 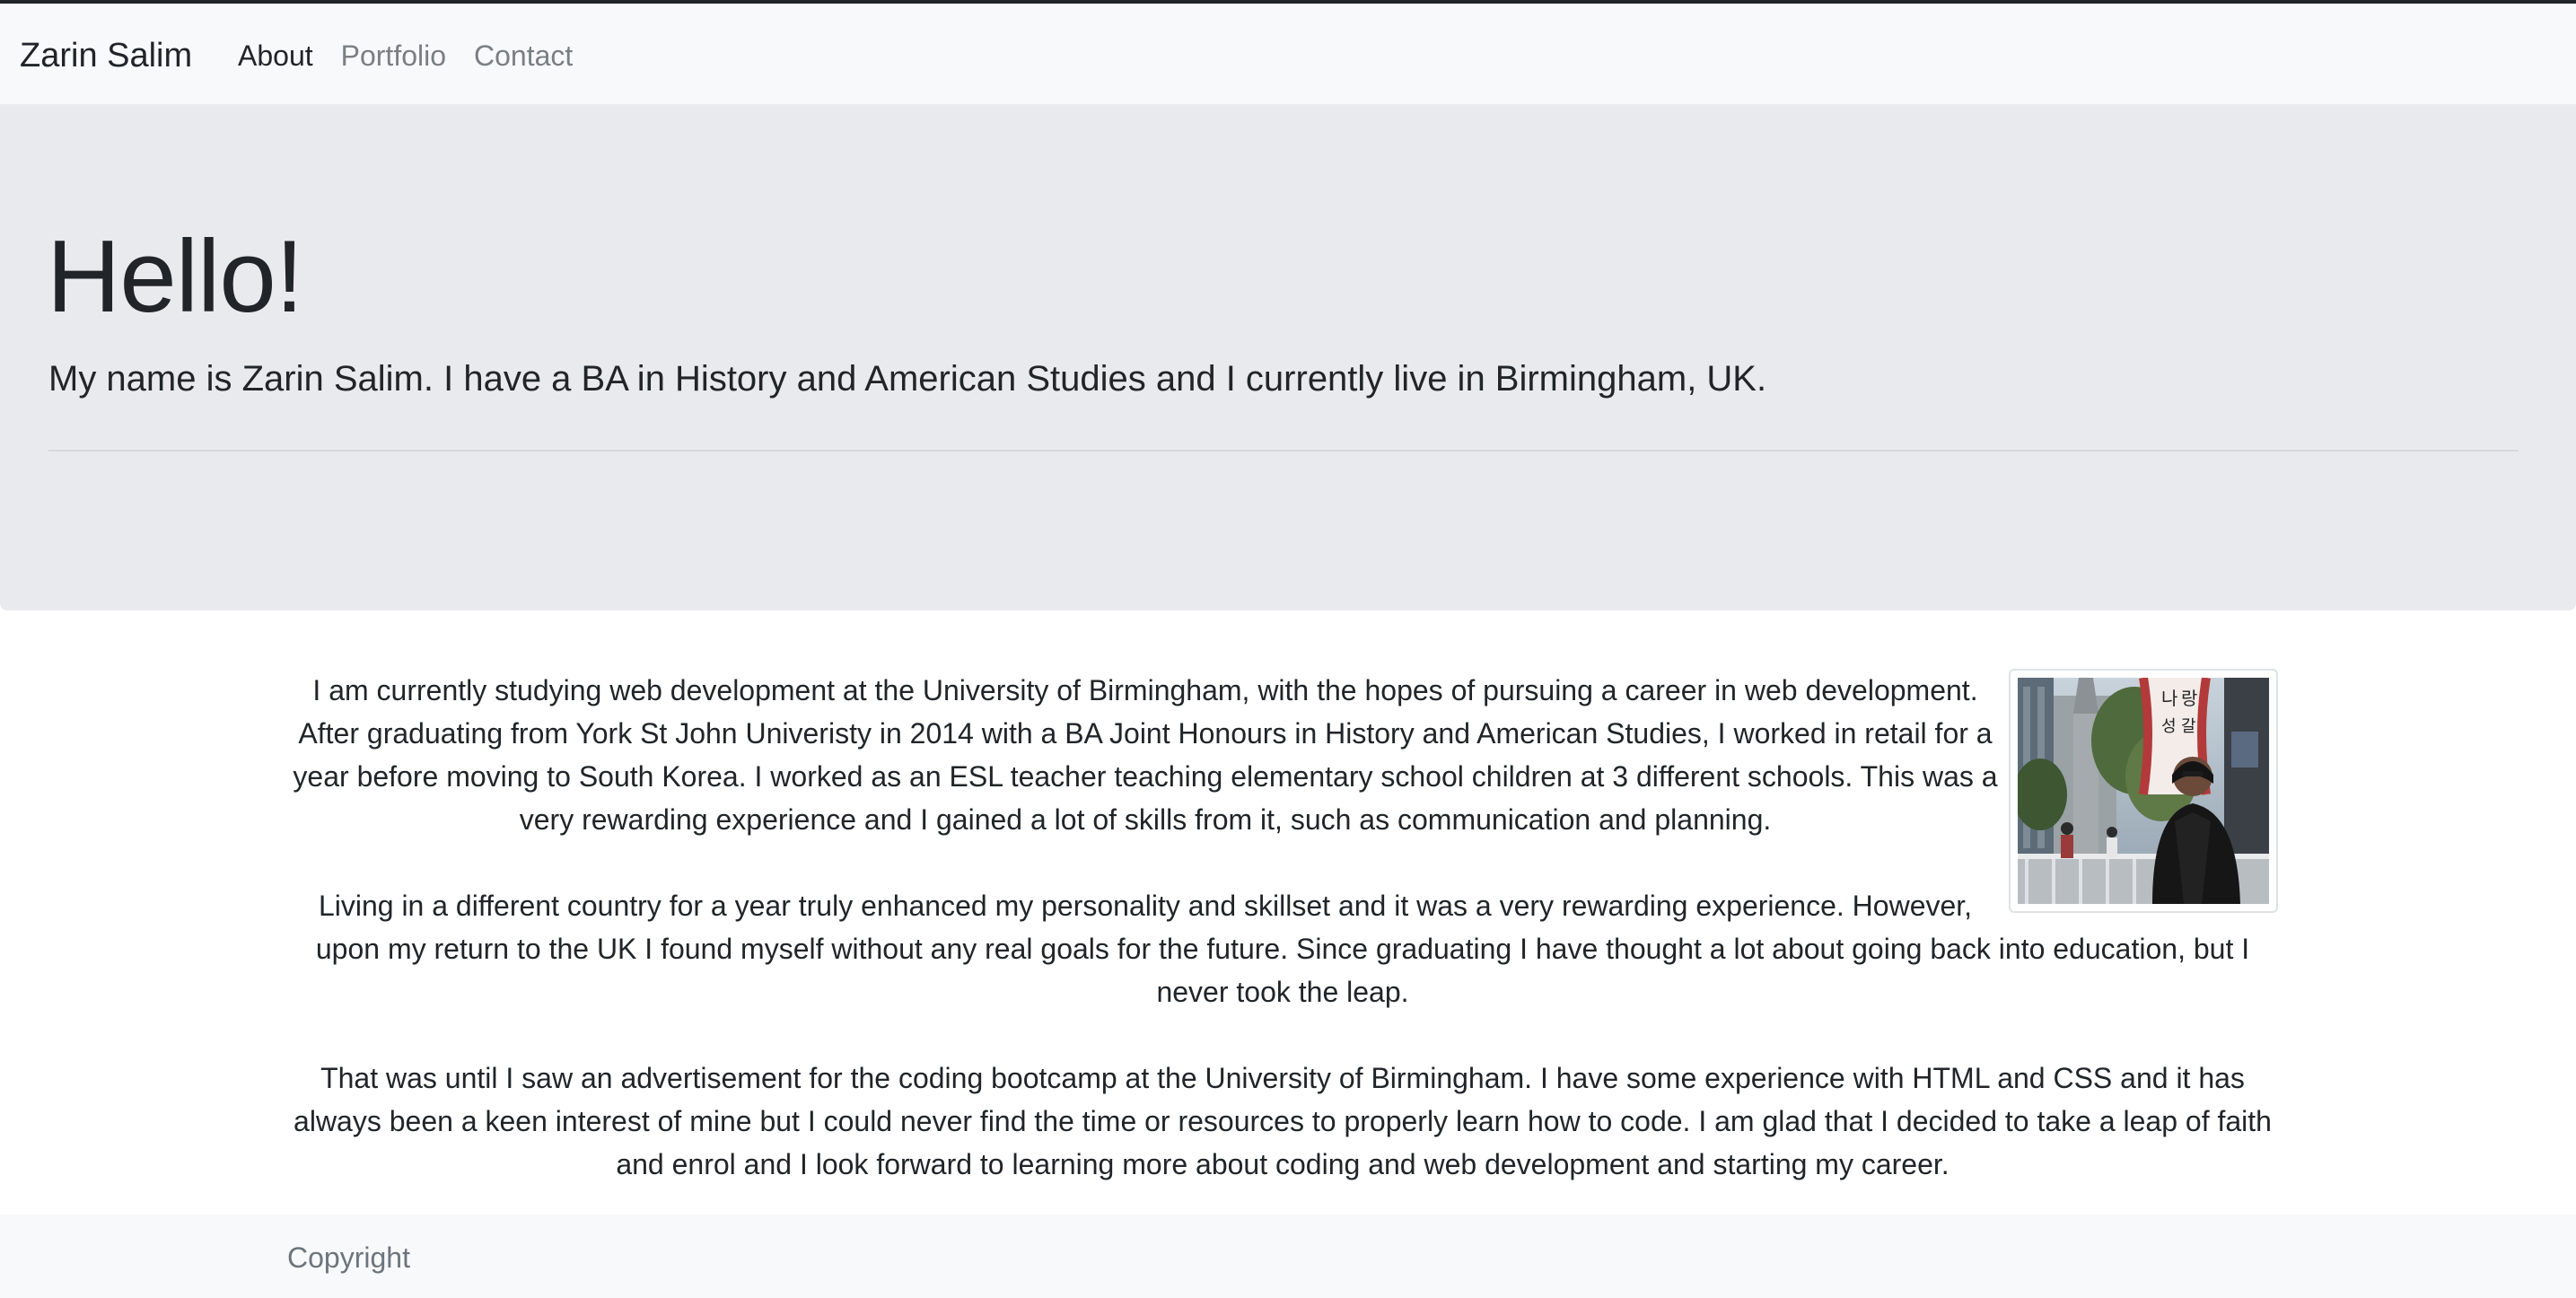 What do you see at coordinates (393, 56) in the screenshot?
I see `nav-link-portfolio: Portfolio` at bounding box center [393, 56].